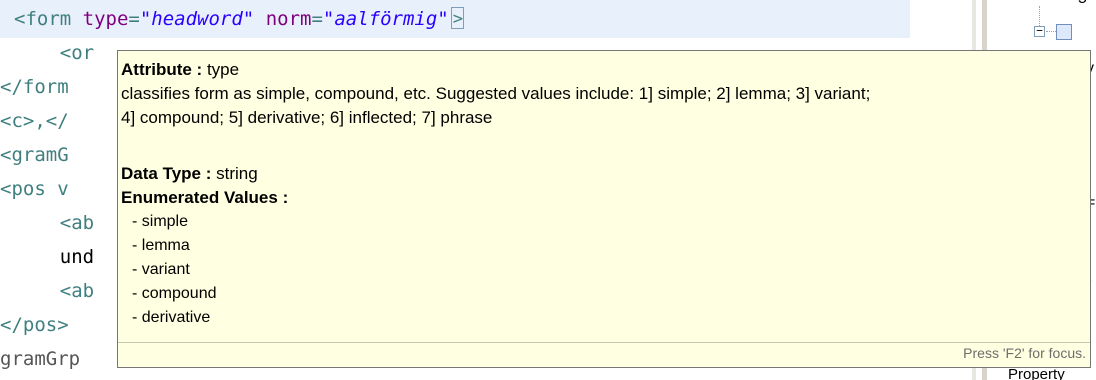 This screenshot has height=380, width=1096. What do you see at coordinates (1024, 353) in the screenshot?
I see `focus-hint: Press 'F2' for focus.` at bounding box center [1024, 353].